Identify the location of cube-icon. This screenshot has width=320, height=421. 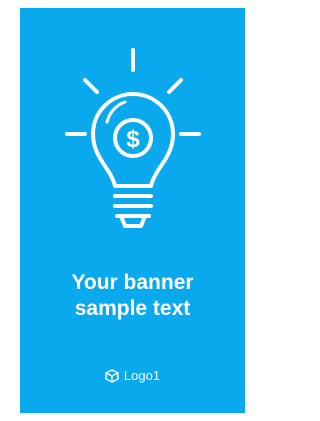
(112, 375).